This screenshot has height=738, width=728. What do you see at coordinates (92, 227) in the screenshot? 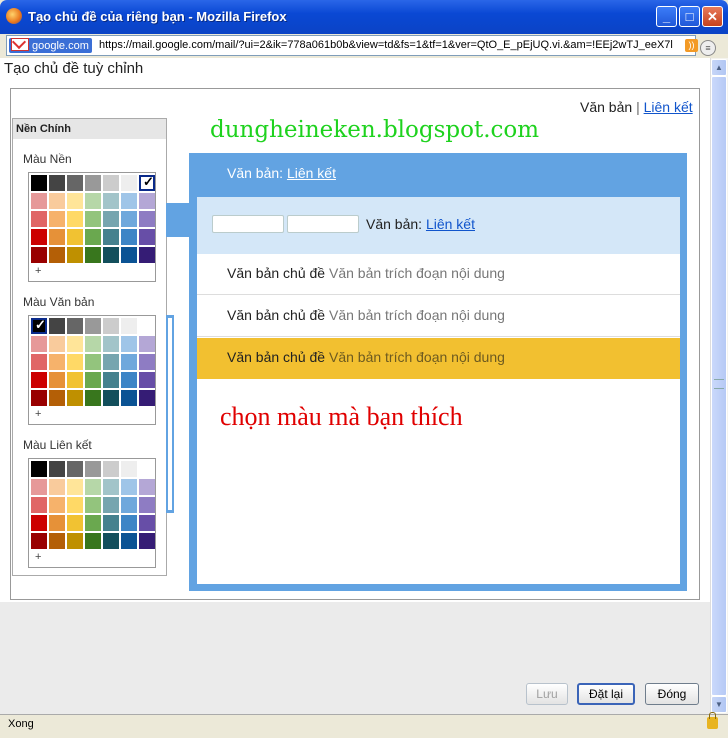
I see `bg-color-palette: ✓ +` at bounding box center [92, 227].